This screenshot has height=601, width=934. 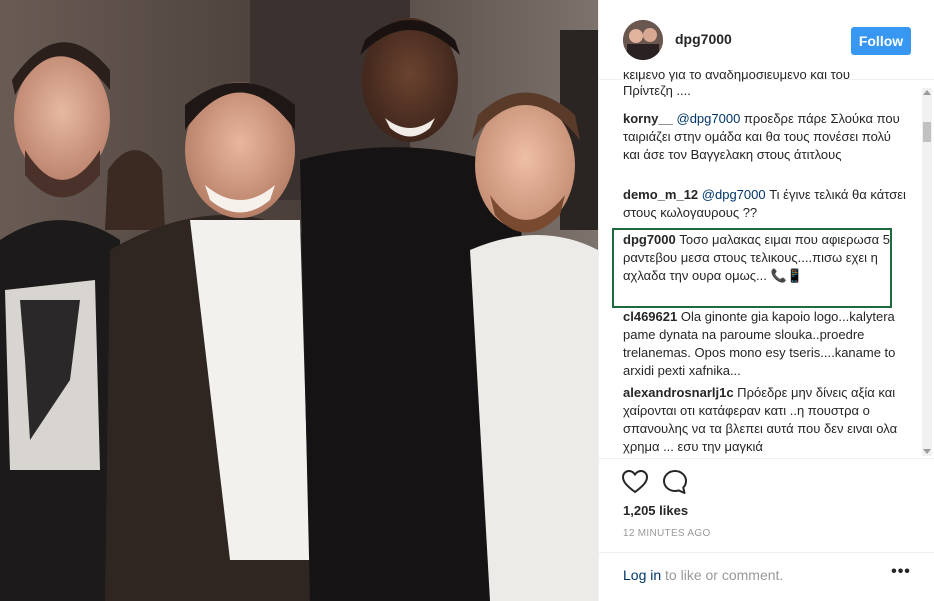 I want to click on comments-scrollbar, so click(x=927, y=272).